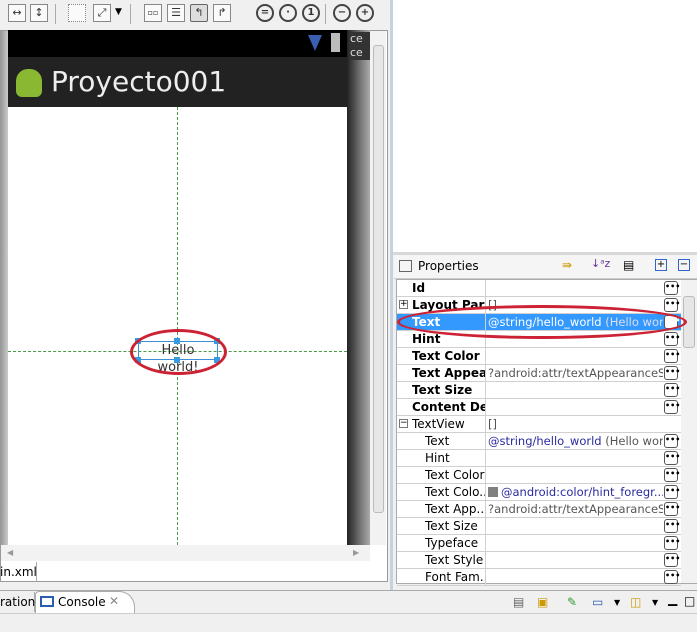 The height and width of the screenshot is (632, 697). I want to click on scroll-lock-icon: ▣, so click(542, 602).